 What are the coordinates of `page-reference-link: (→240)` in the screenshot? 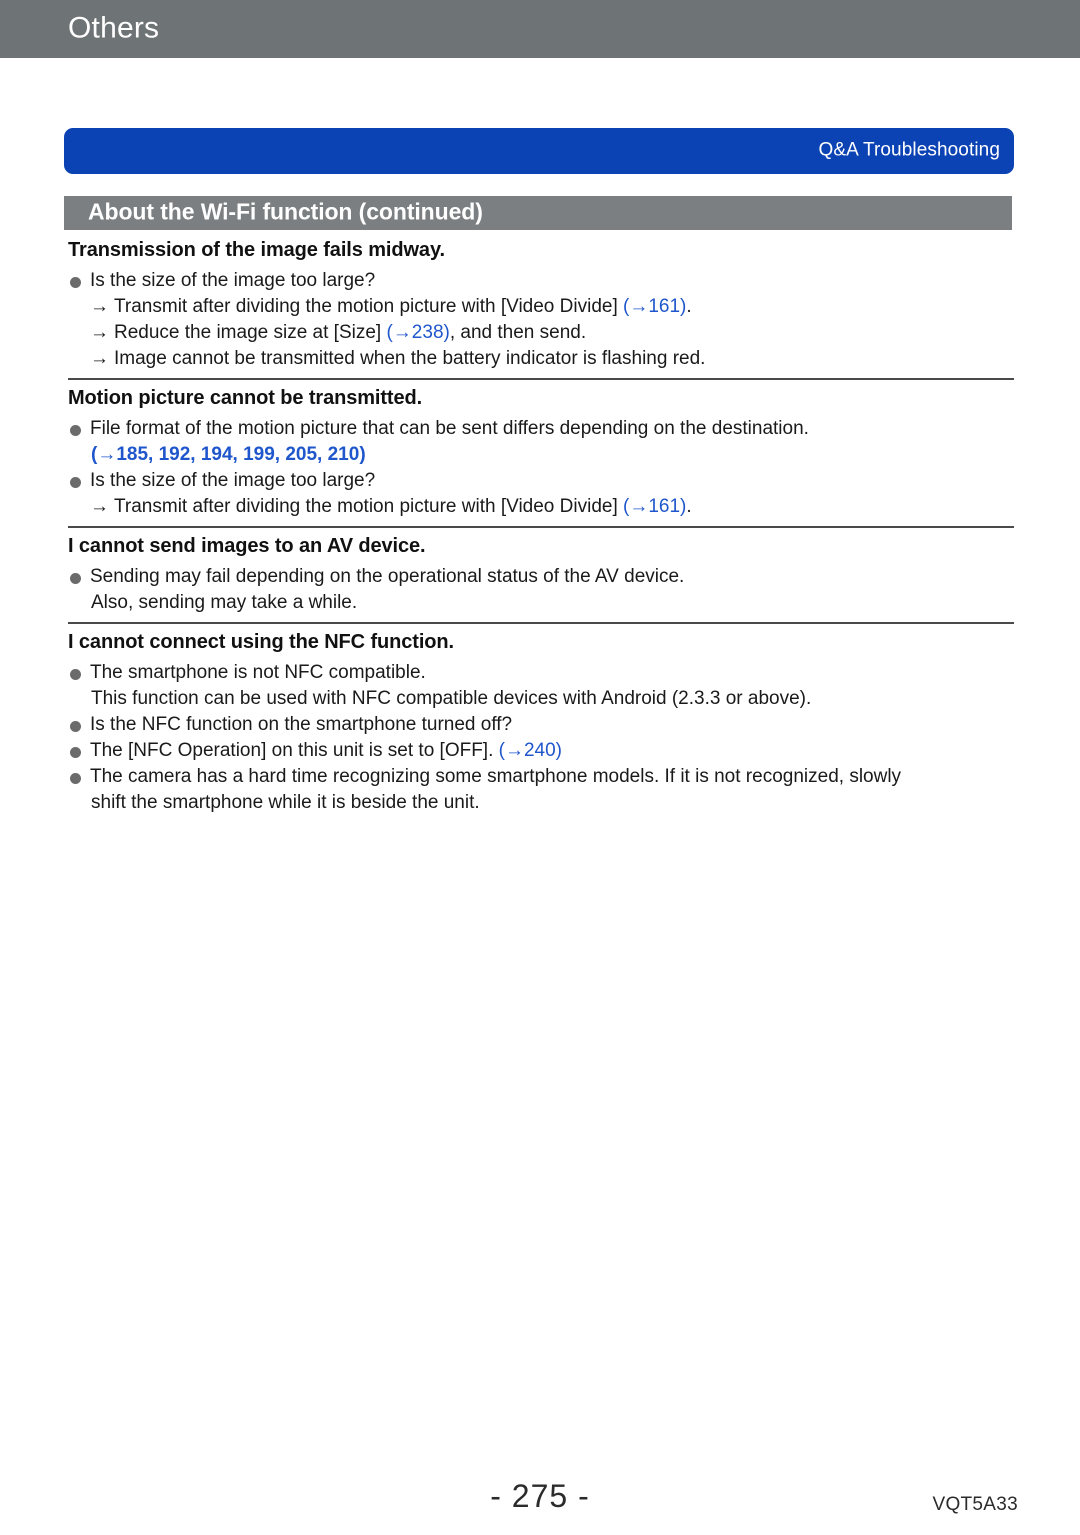 It's located at (530, 750).